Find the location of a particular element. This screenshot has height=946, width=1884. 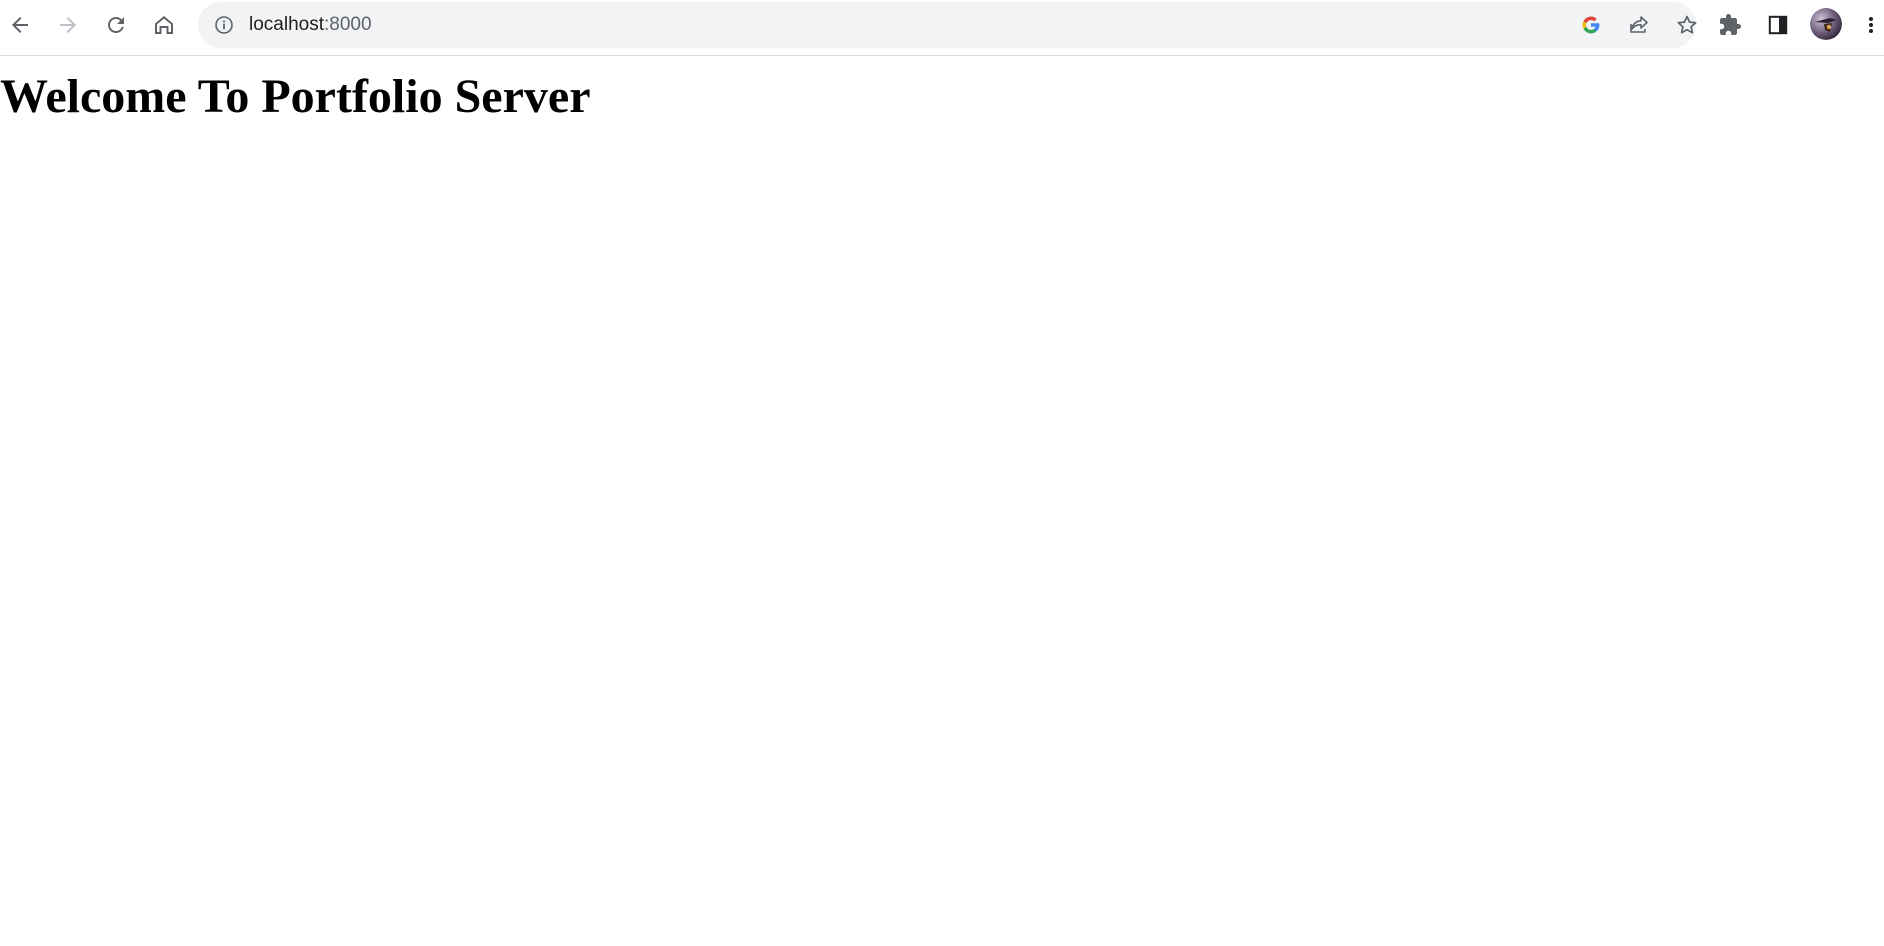

url-text: localhost:8000 is located at coordinates (310, 25).